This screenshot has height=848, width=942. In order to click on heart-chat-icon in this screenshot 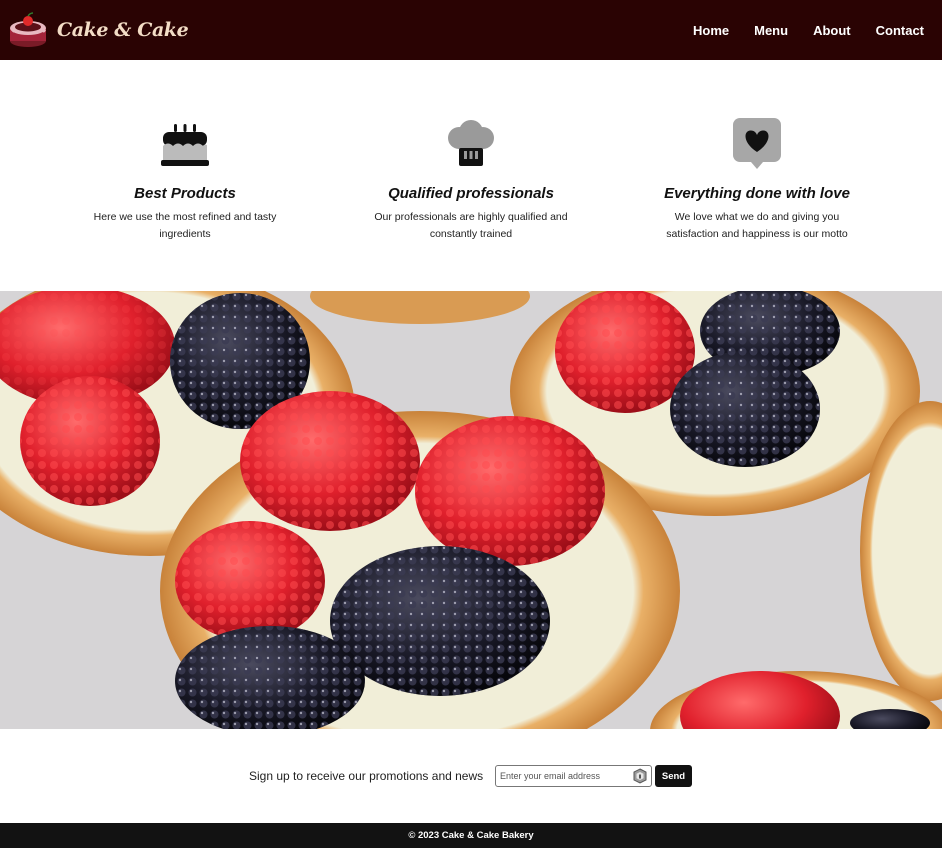, I will do `click(757, 143)`.